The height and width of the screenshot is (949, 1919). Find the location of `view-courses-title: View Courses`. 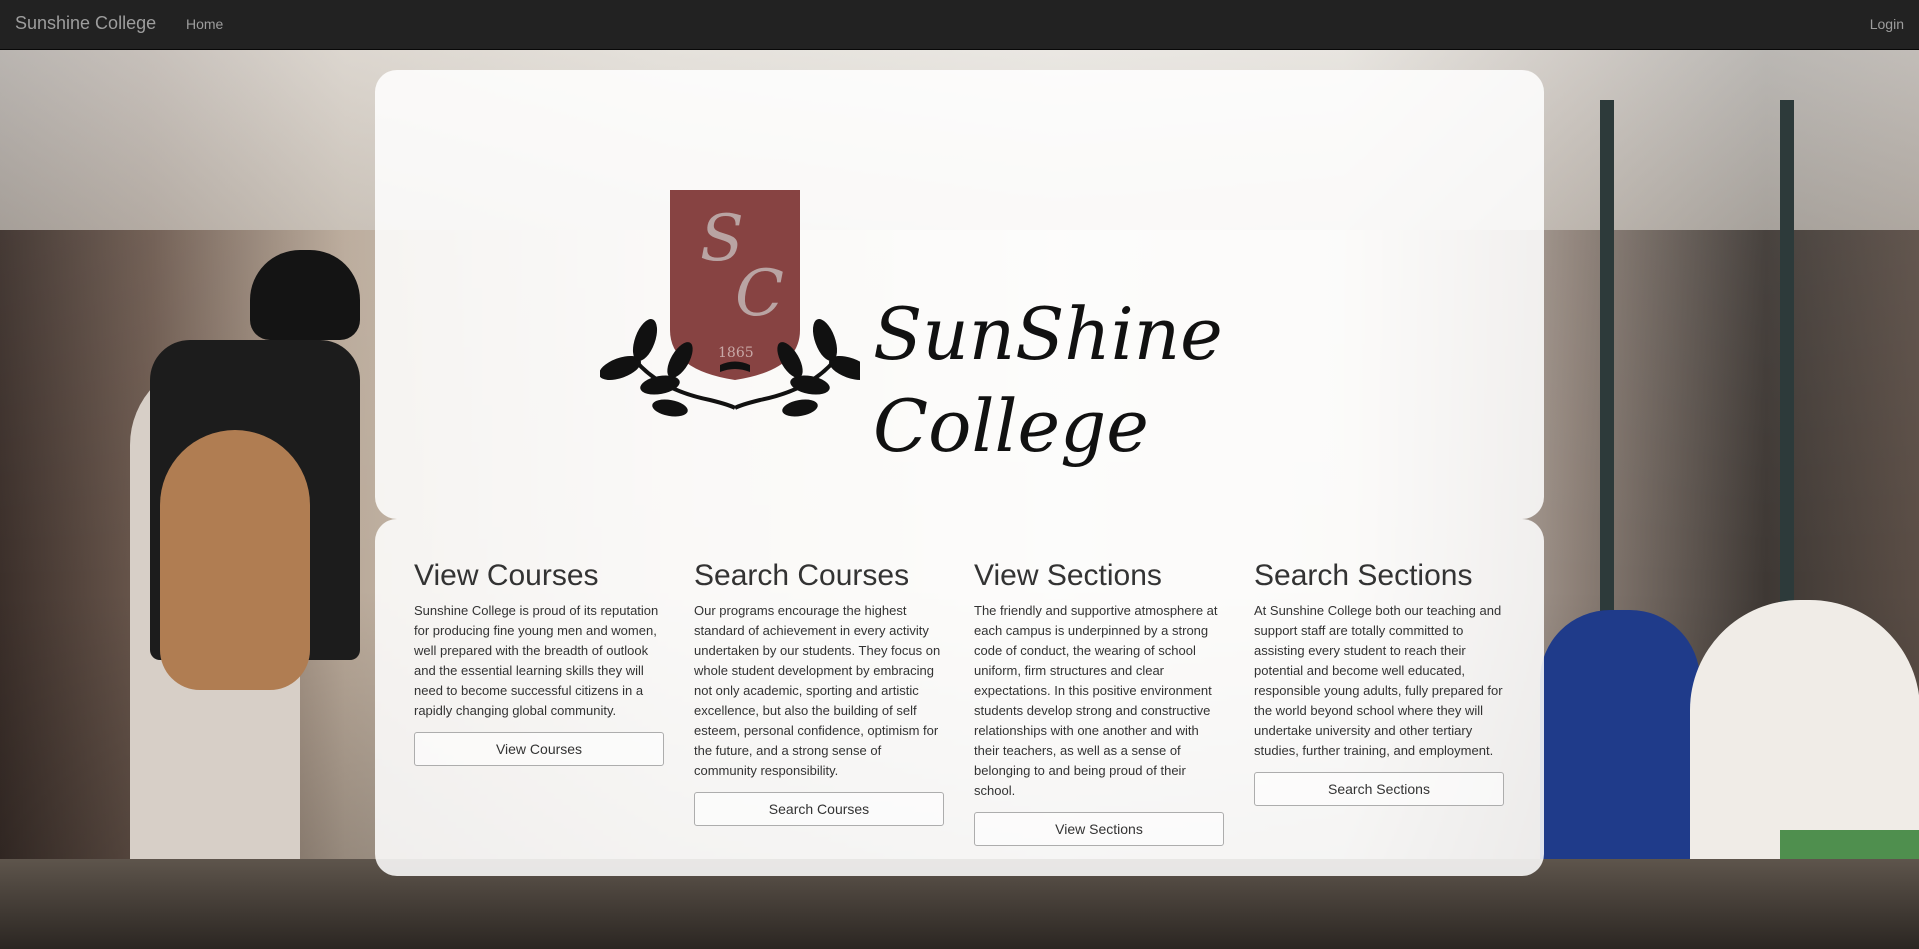

view-courses-title: View Courses is located at coordinates (506, 575).